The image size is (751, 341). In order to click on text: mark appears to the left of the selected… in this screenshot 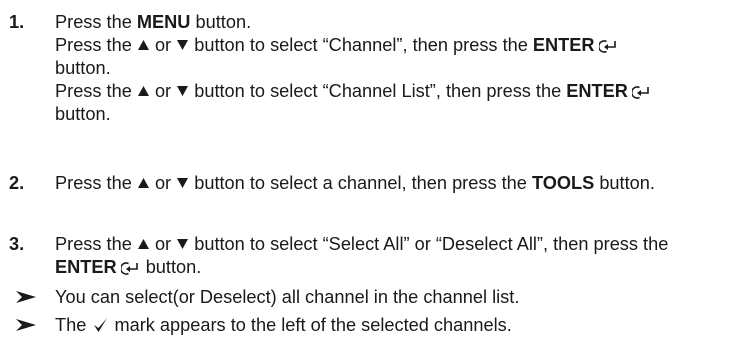, I will do `click(310, 325)`.